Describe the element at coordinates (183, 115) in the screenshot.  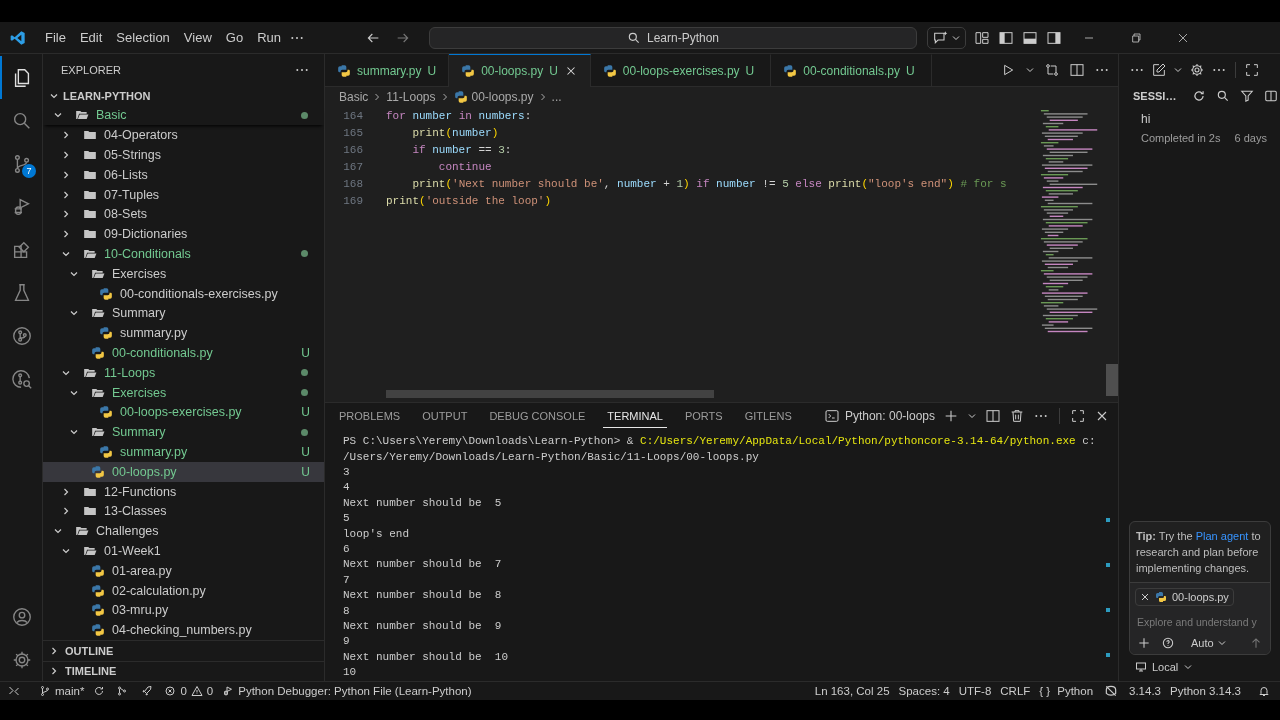
I see `tree-item: Basic` at that location.